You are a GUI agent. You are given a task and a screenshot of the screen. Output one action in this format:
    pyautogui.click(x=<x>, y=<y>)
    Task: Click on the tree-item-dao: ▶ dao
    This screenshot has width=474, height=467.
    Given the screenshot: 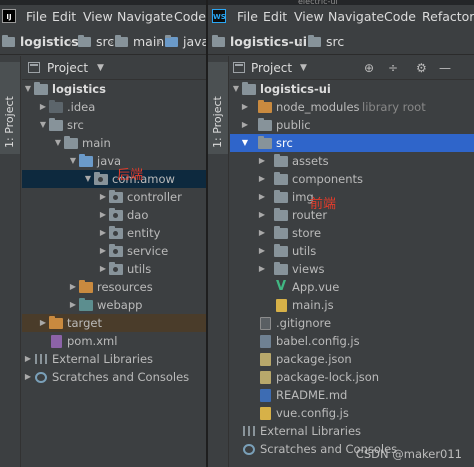 What is the action you would take?
    pyautogui.click(x=114, y=215)
    